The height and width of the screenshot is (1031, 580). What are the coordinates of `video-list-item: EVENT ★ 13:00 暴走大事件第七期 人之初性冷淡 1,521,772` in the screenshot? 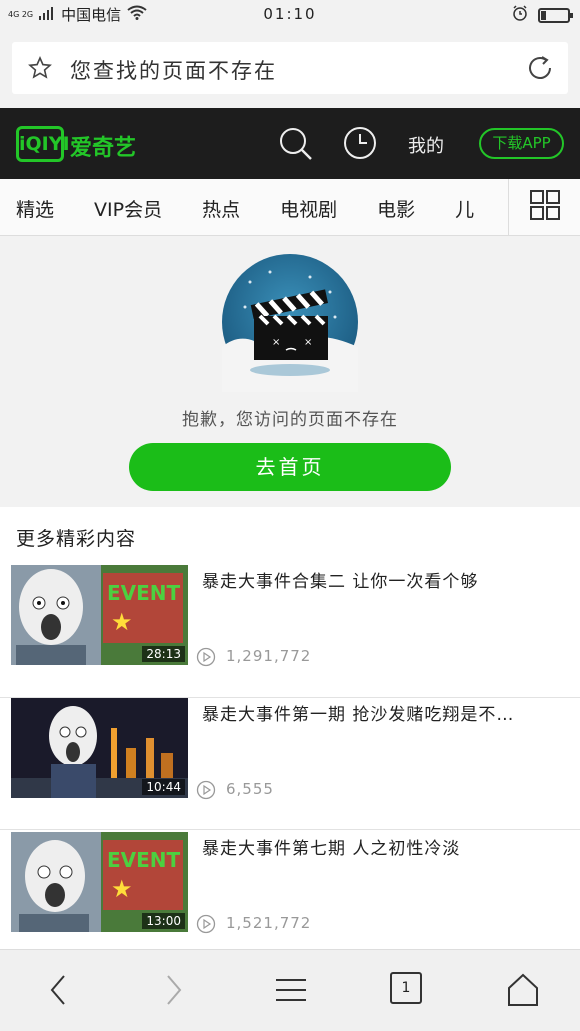 It's located at (290, 890).